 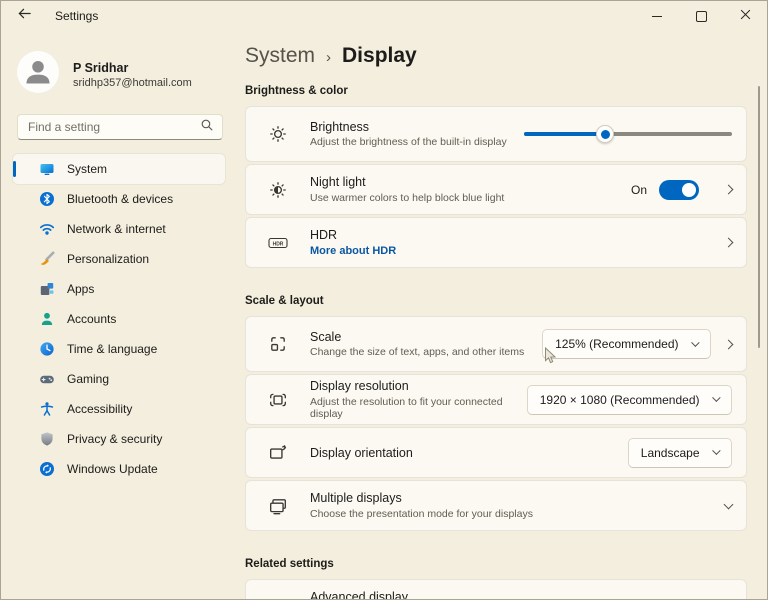 What do you see at coordinates (119, 379) in the screenshot?
I see `sidebar-item-gaming: Gaming` at bounding box center [119, 379].